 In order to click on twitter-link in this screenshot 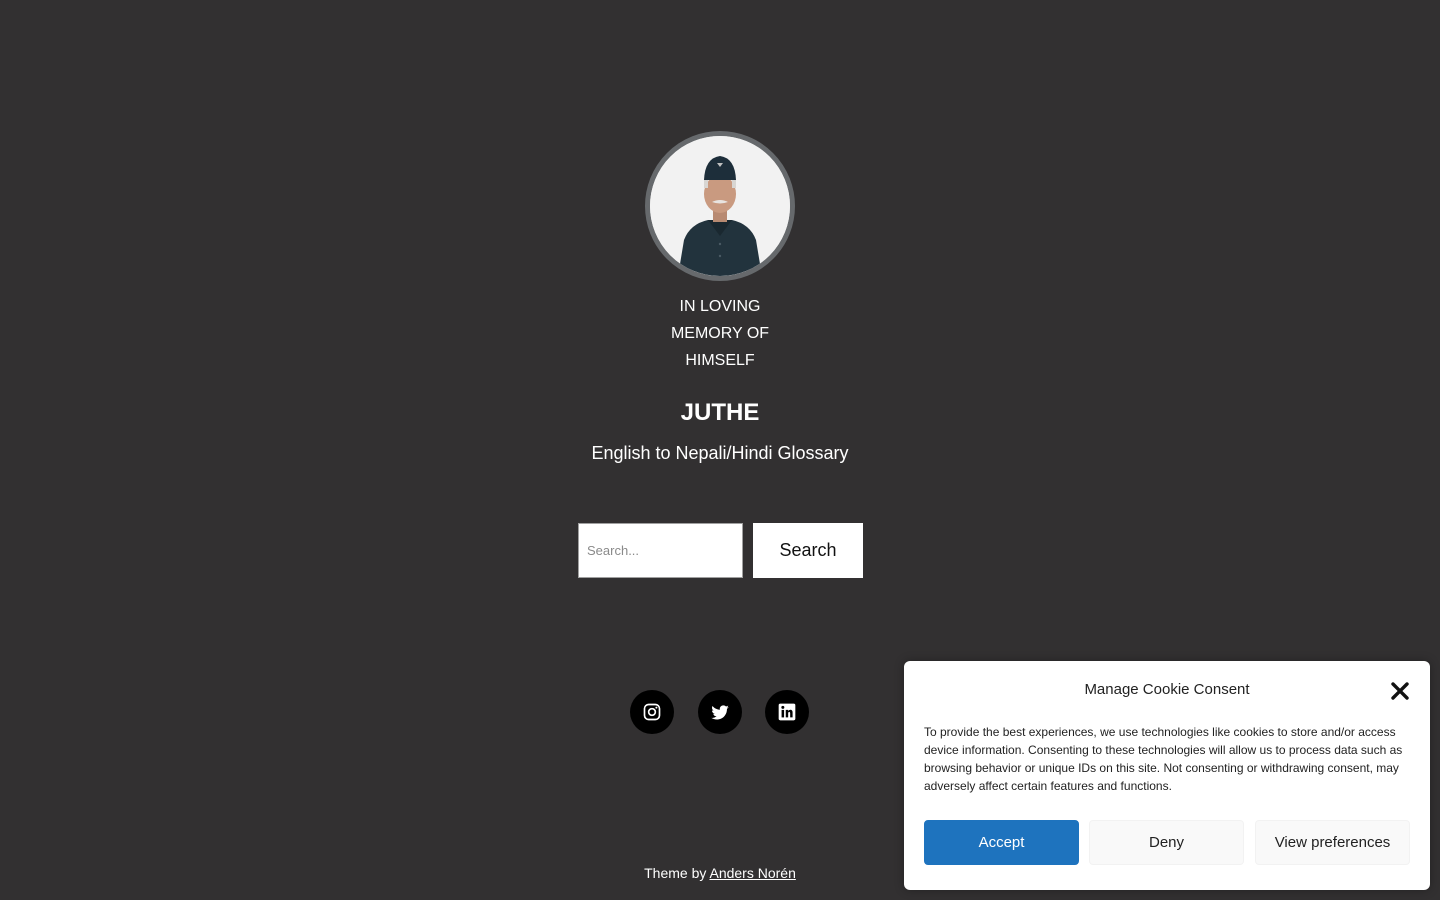, I will do `click(720, 712)`.